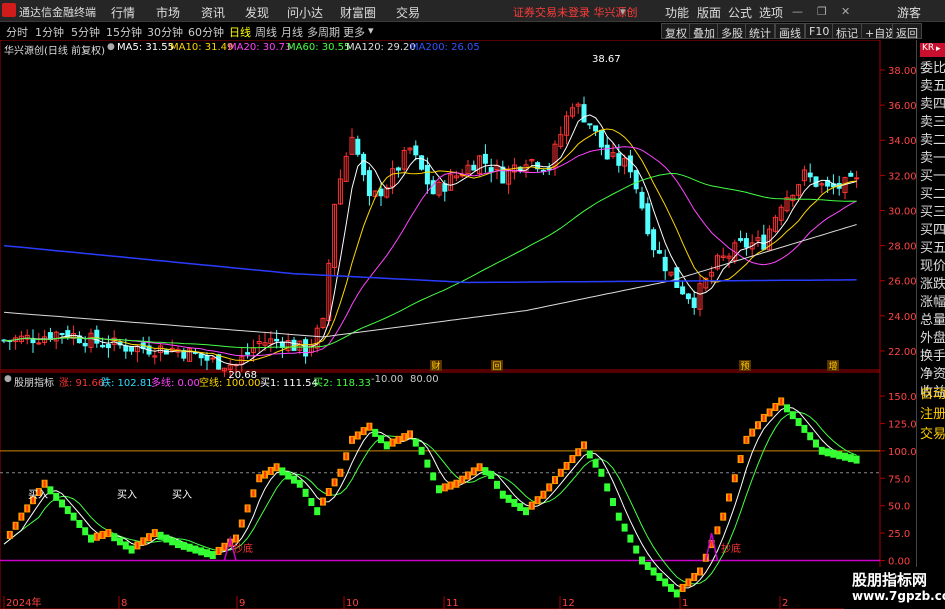  I want to click on draw-button: 画线, so click(790, 31).